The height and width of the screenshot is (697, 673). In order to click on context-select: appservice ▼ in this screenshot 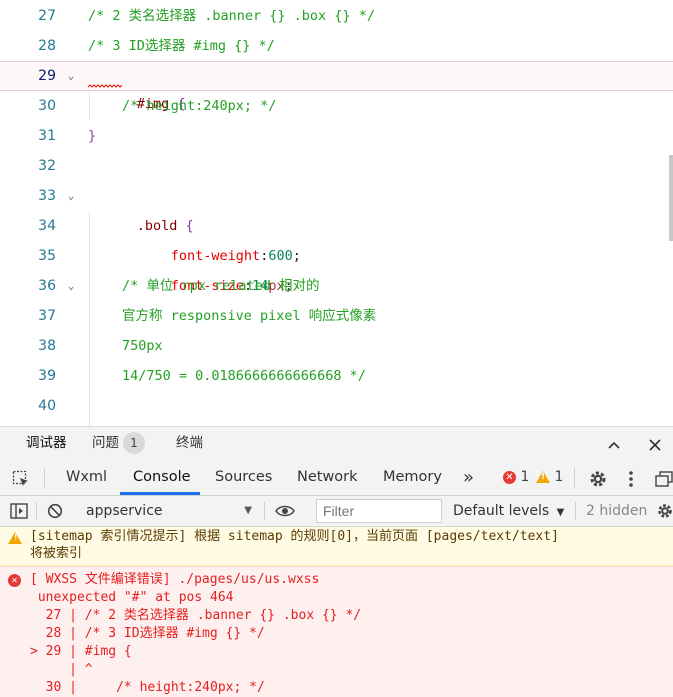, I will do `click(168, 511)`.